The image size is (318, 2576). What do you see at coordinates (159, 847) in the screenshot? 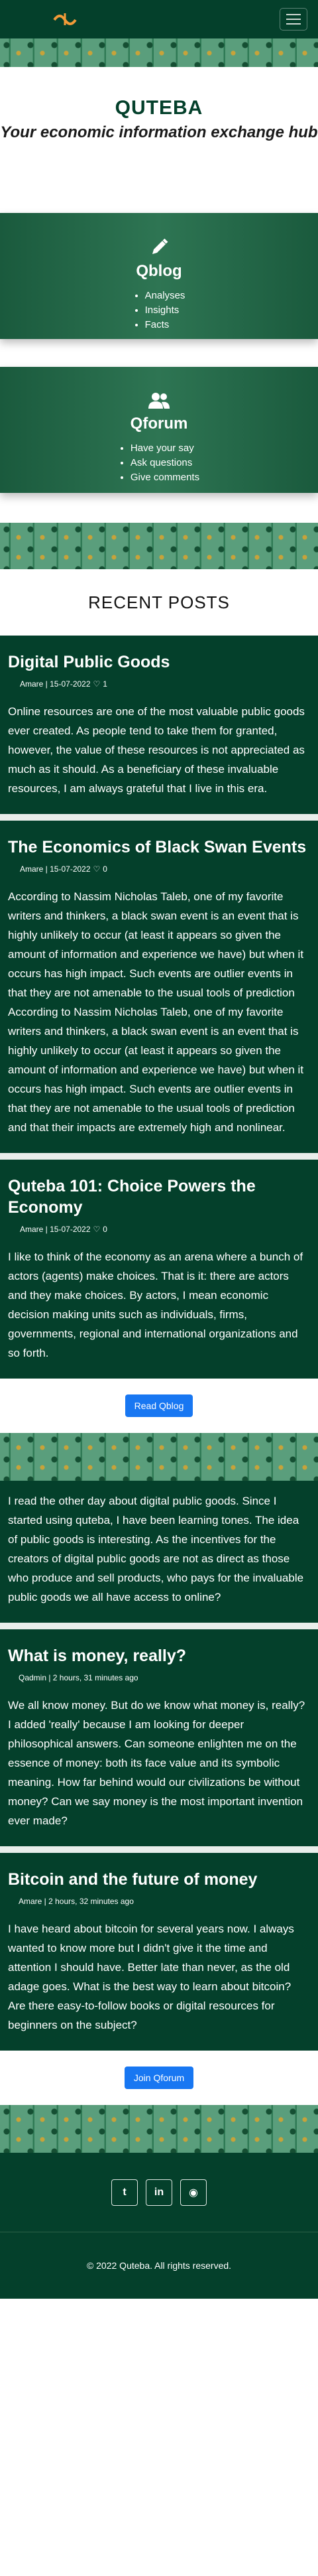
I see `post-title: The Economics of Black Swan Events` at bounding box center [159, 847].